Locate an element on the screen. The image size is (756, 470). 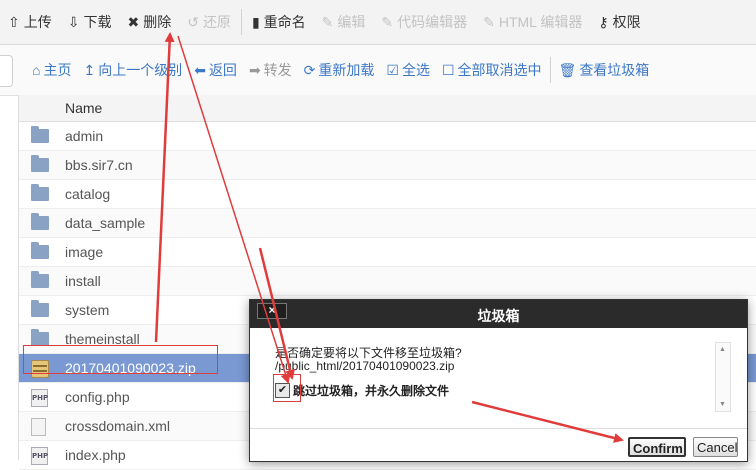
html-editor-button: ✎ HTML 编辑器 is located at coordinates (532, 22).